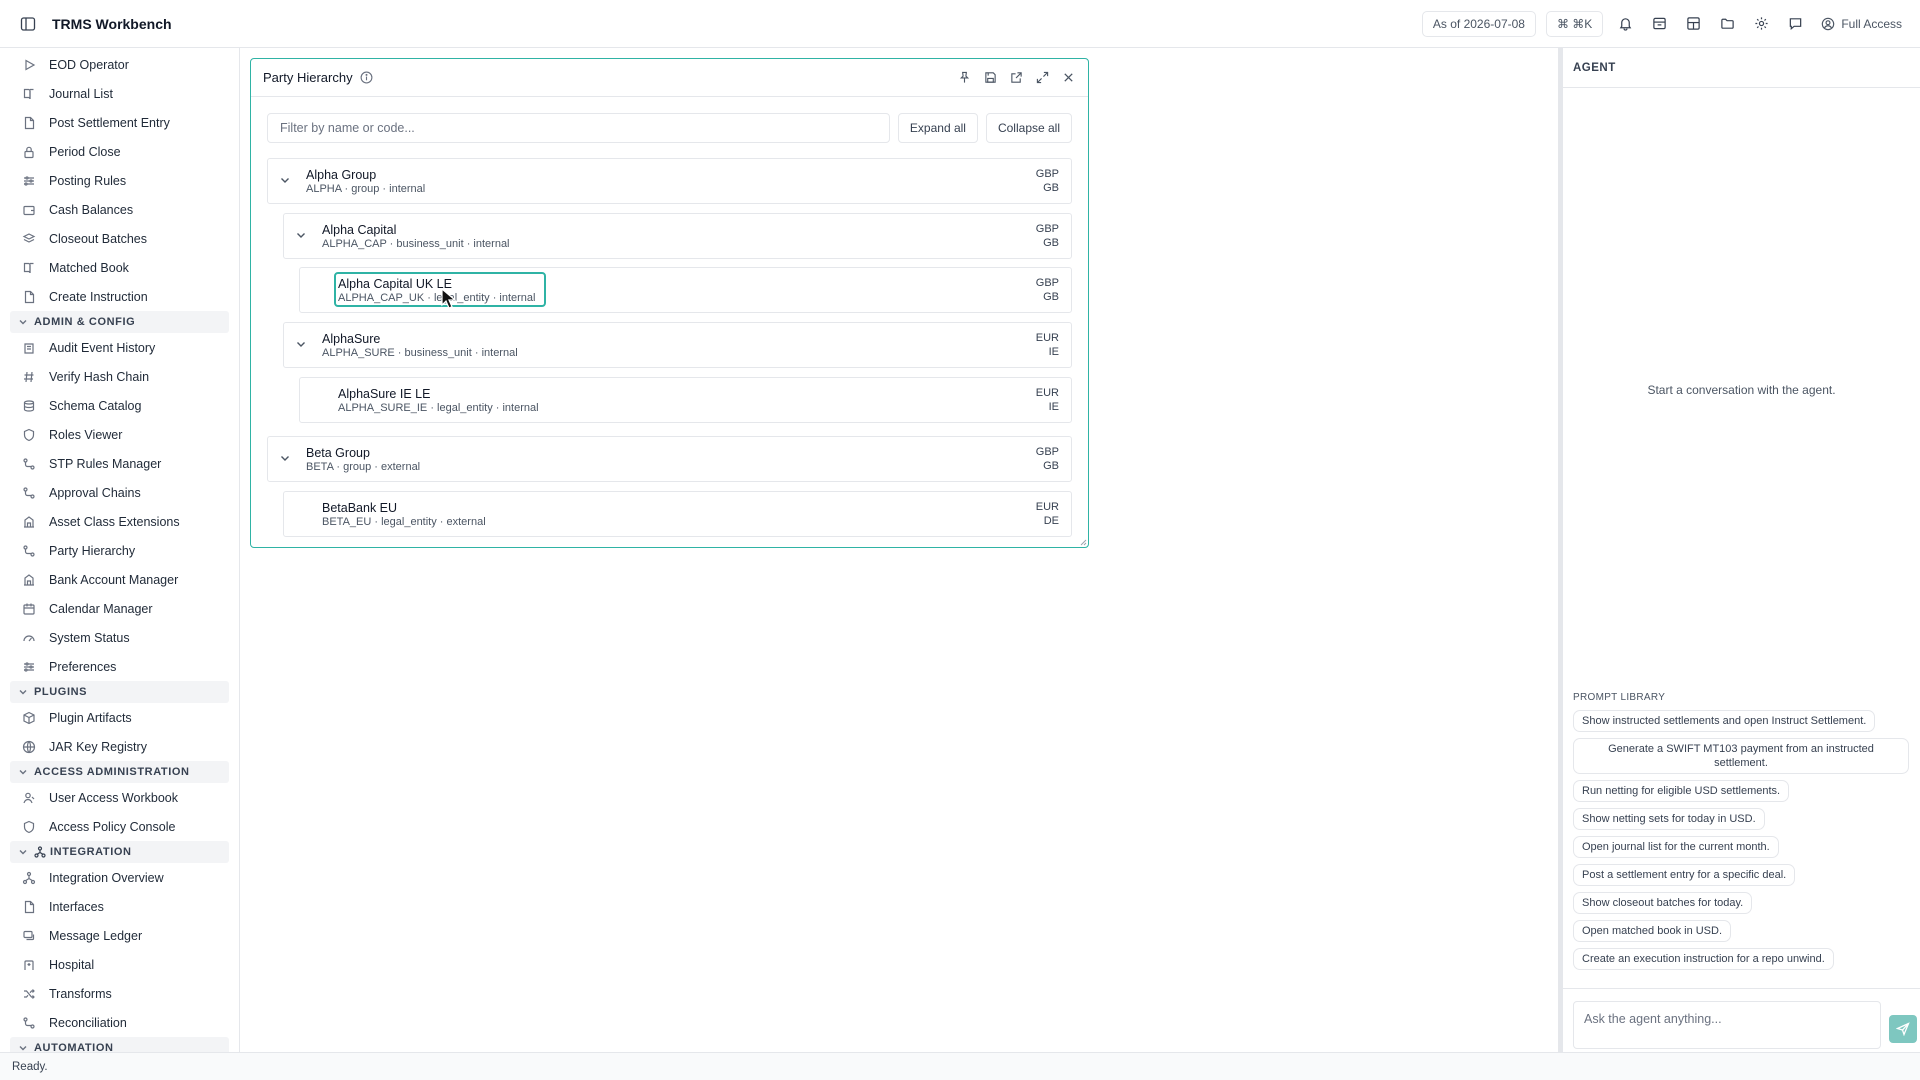  I want to click on sidebar-item-plugin-artifacts: Plugin Artifacts, so click(119, 717).